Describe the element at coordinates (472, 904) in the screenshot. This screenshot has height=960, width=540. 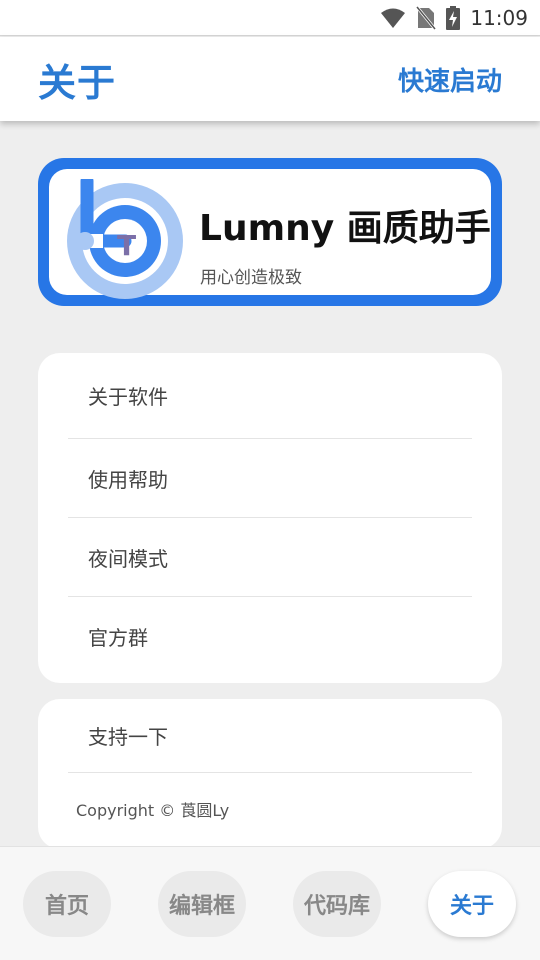
I see `tab-about: 关于` at that location.